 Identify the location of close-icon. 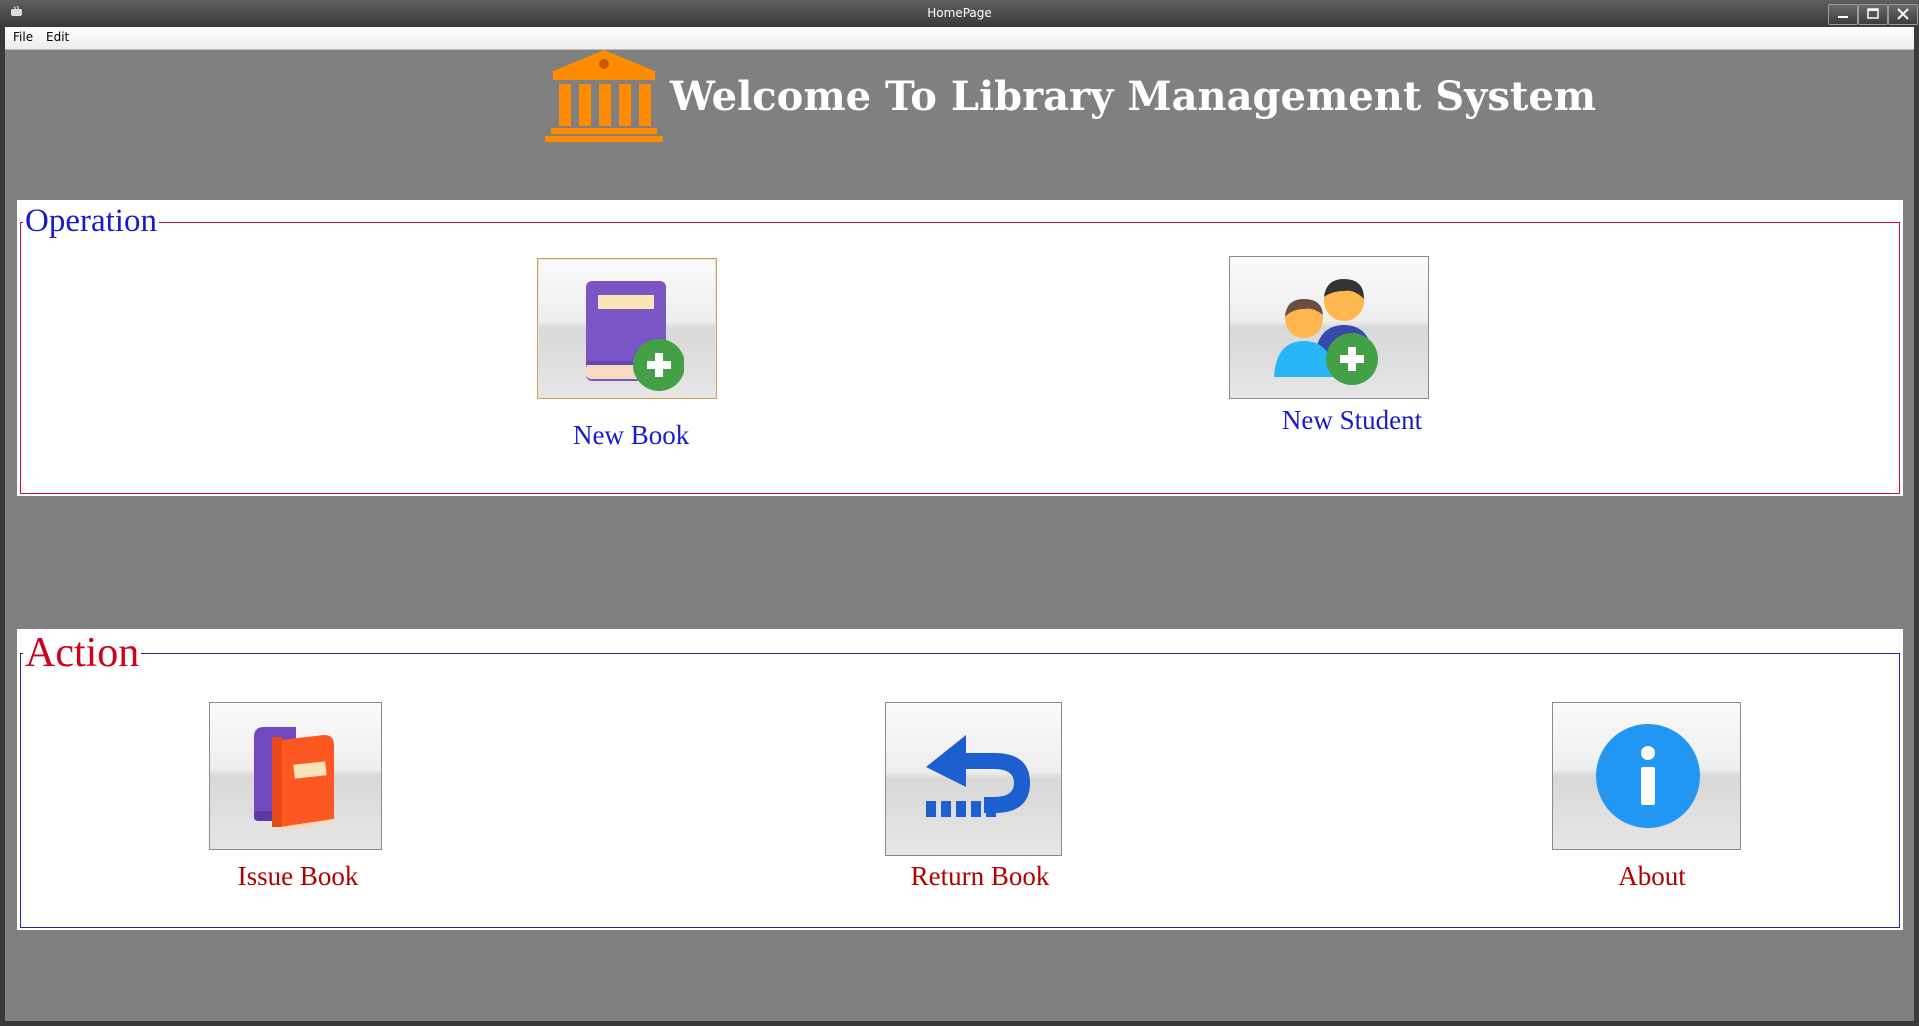
(1903, 14).